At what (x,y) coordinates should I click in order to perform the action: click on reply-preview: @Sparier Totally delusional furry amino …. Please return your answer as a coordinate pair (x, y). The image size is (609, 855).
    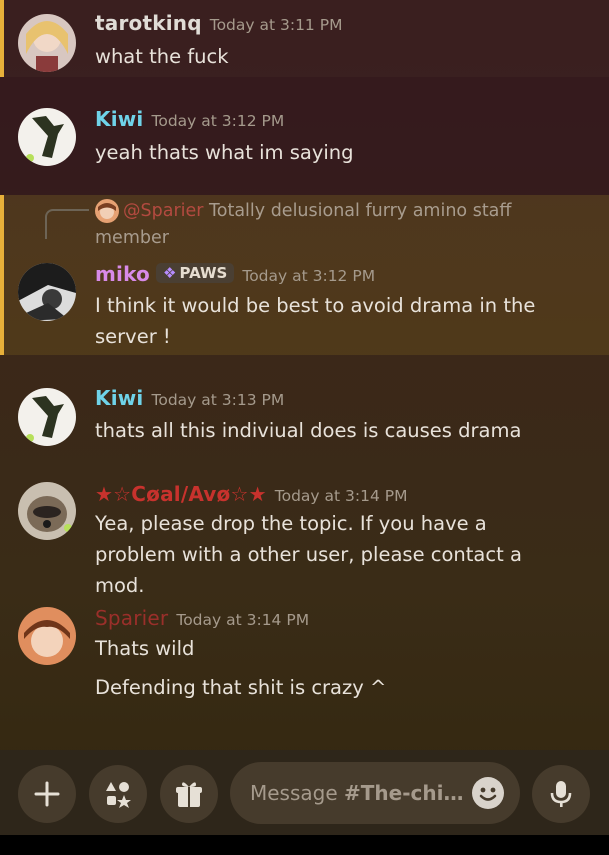
    Looking at the image, I should click on (322, 225).